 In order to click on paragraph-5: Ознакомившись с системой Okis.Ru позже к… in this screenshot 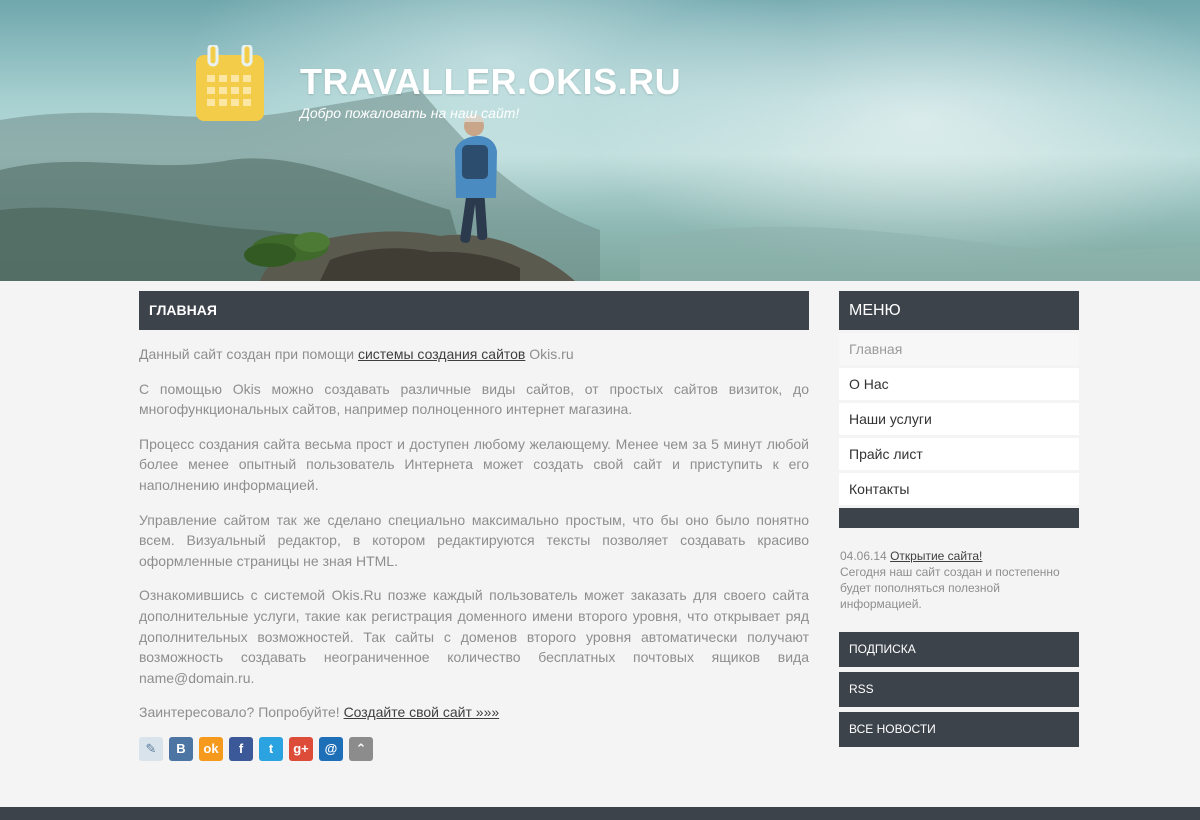, I will do `click(474, 636)`.